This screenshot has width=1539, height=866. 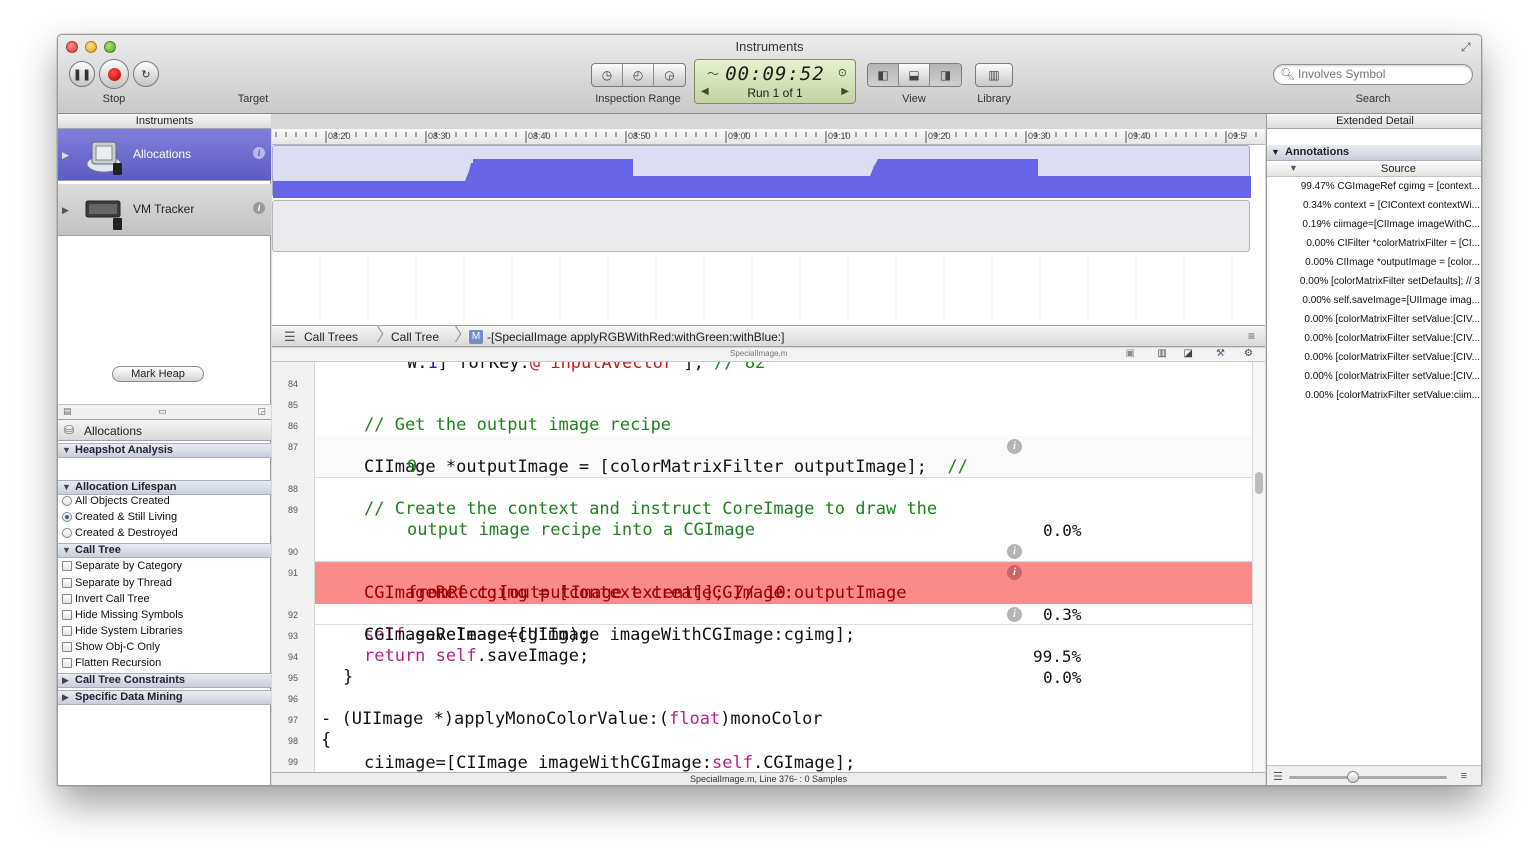 I want to click on section-lifespan: ▼ Allocation Lifespan, so click(x=164, y=487).